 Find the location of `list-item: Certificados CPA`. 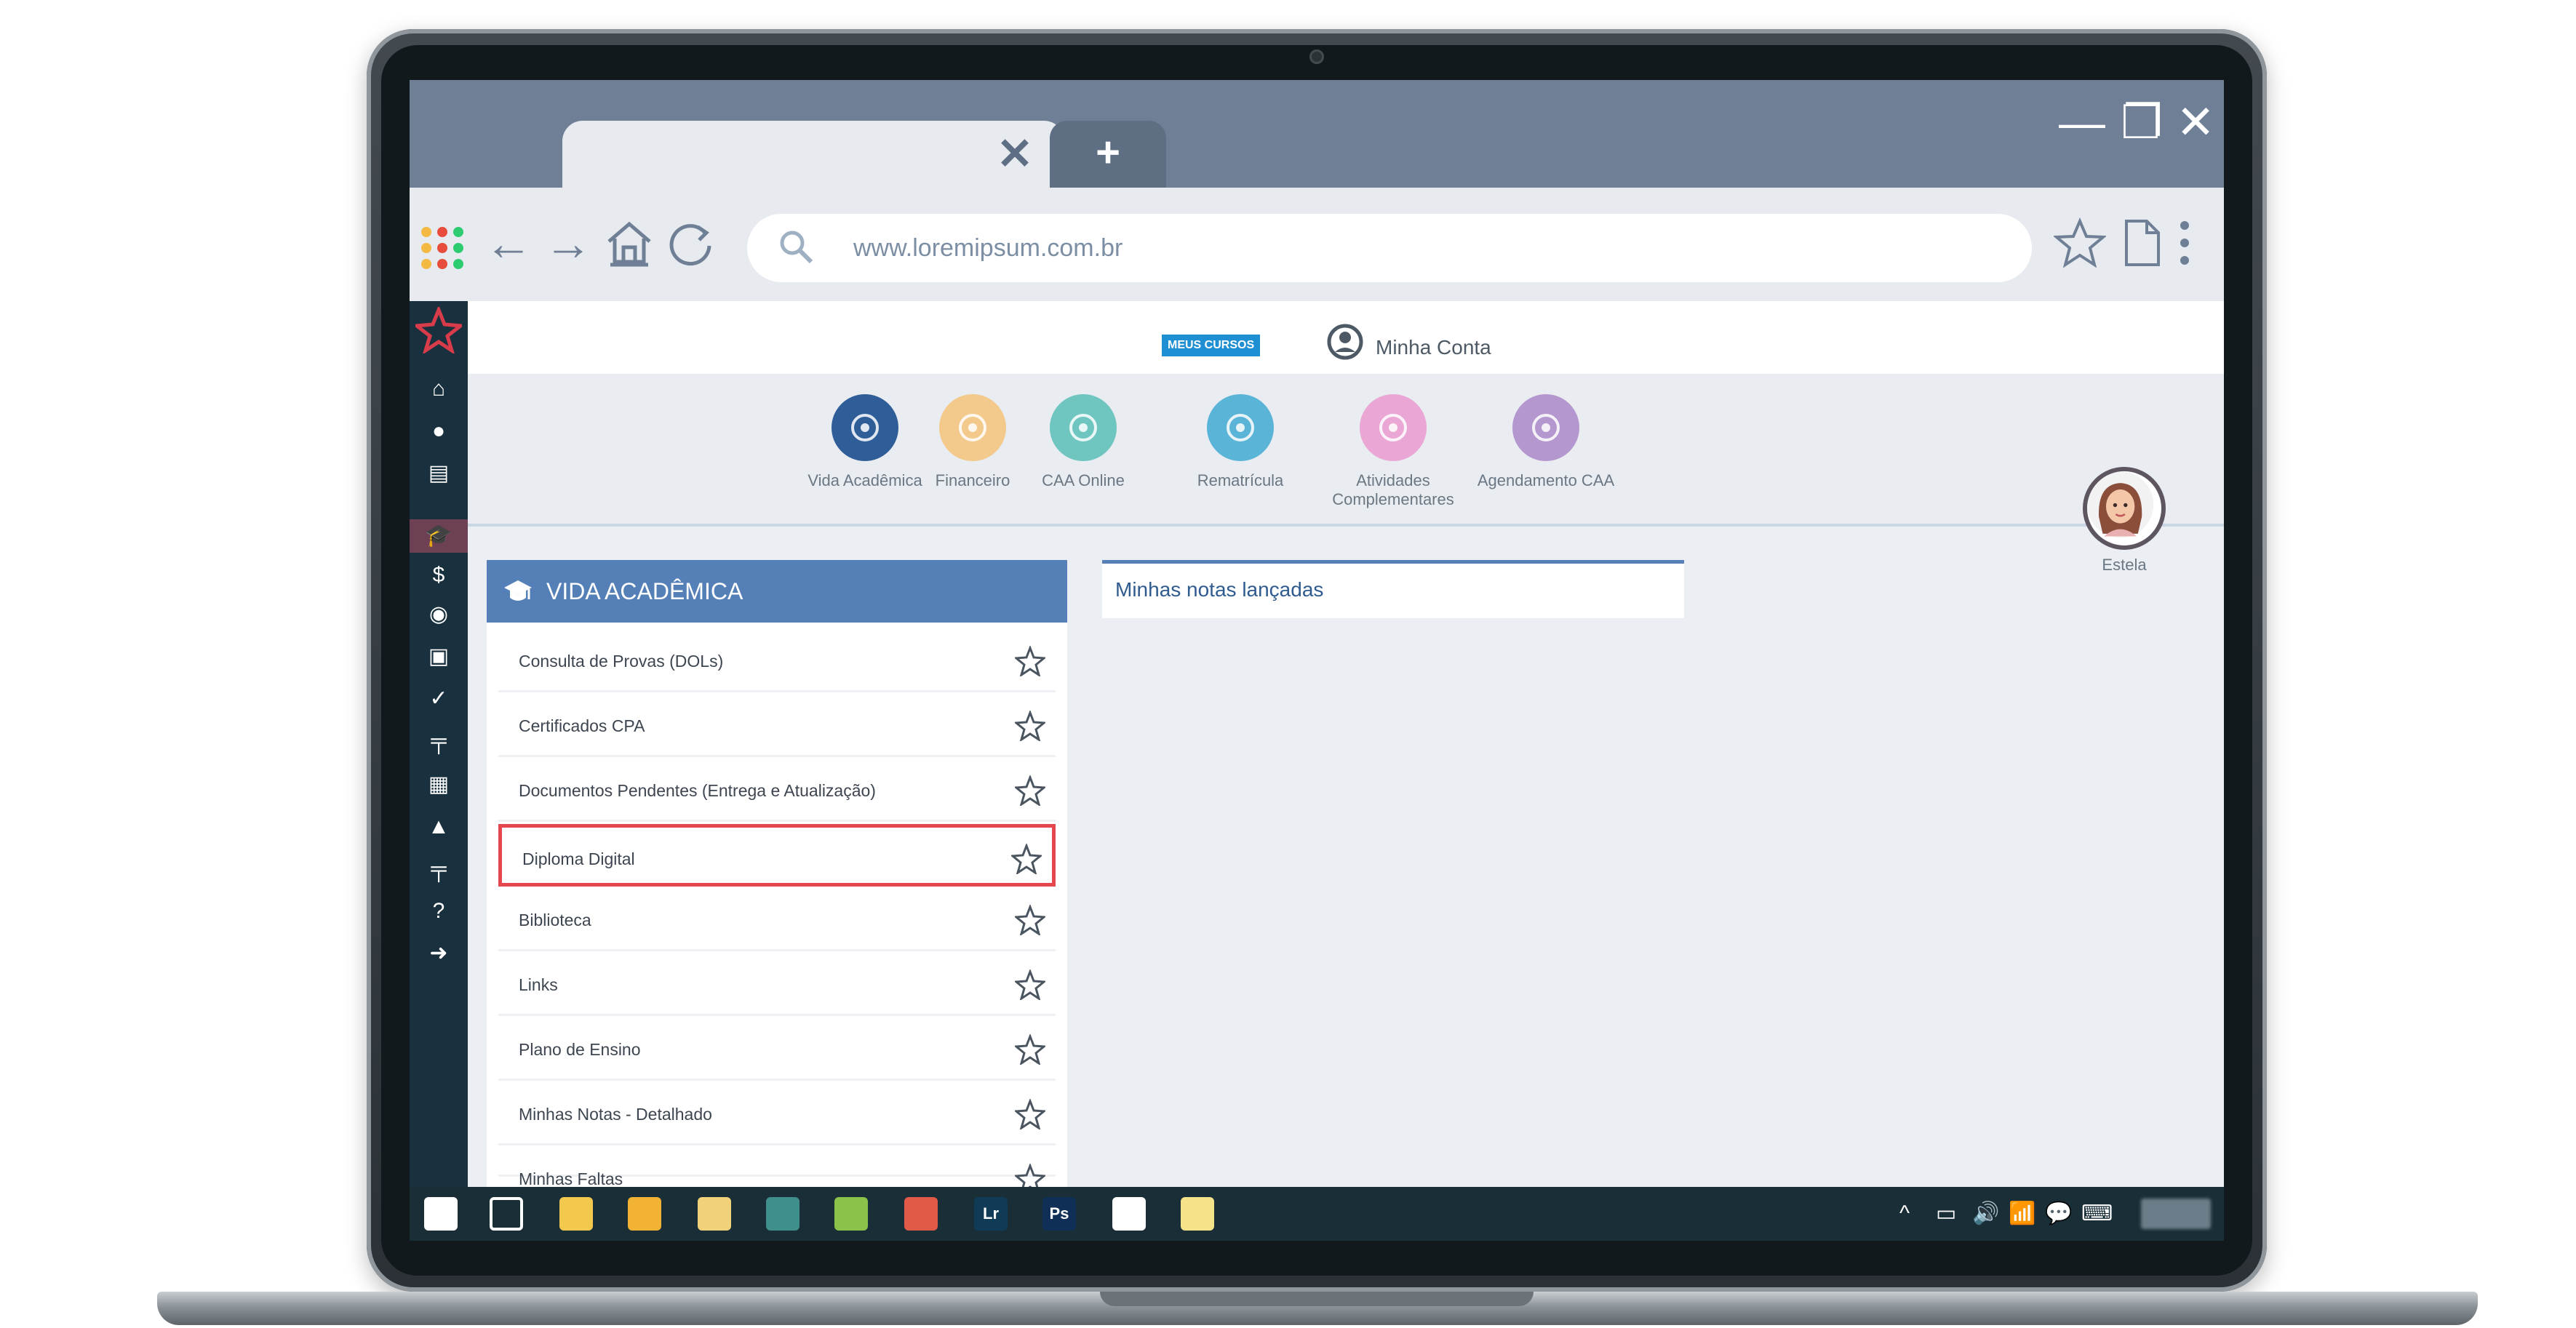

list-item: Certificados CPA is located at coordinates (777, 726).